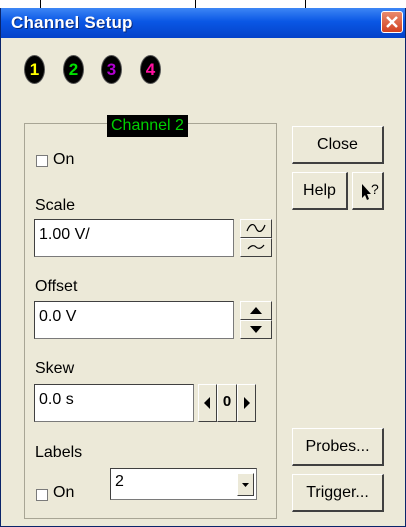 The height and width of the screenshot is (527, 406). Describe the element at coordinates (59, 452) in the screenshot. I see `labels-label: Labels` at that location.